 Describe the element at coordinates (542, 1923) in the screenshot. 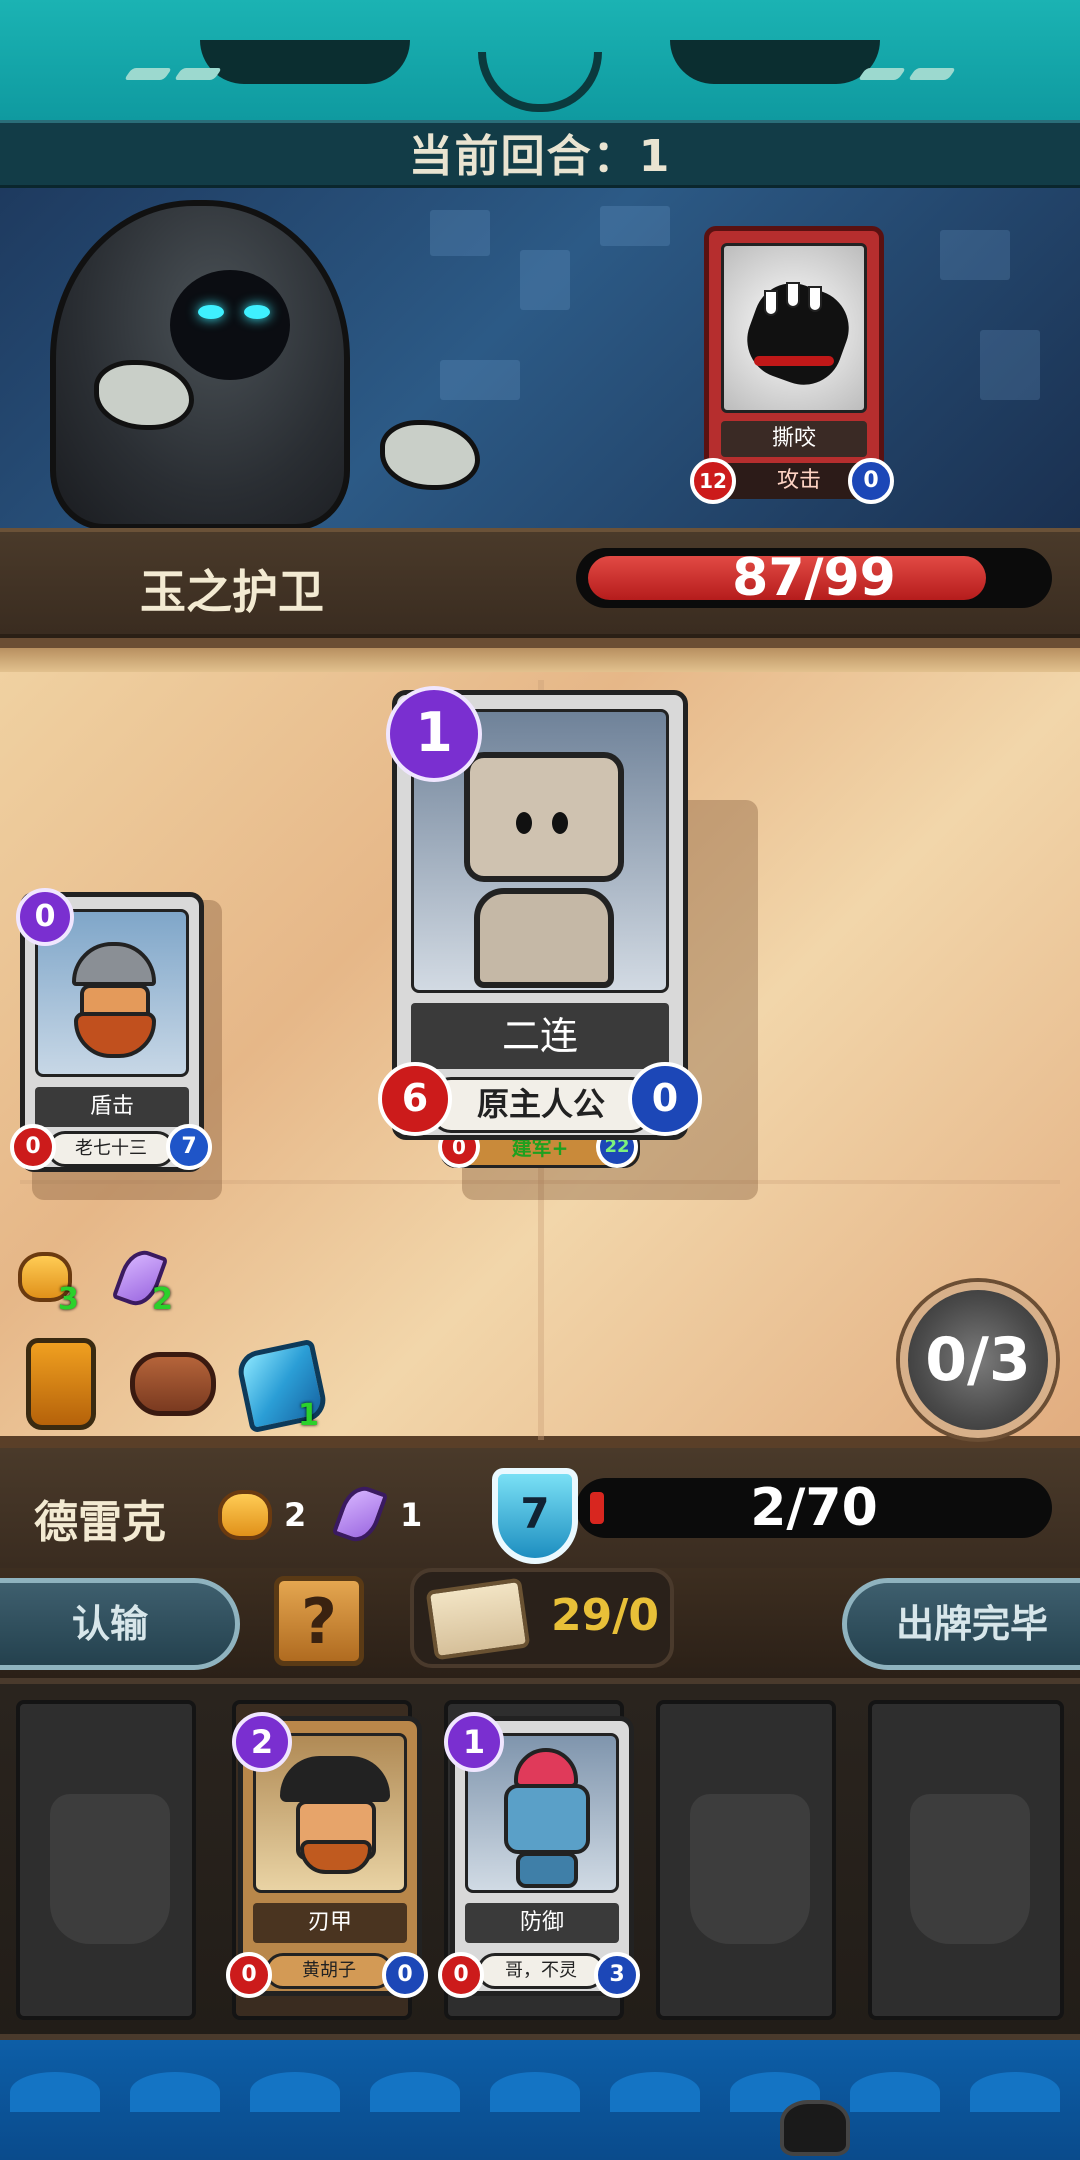

I see `card-name: 防御` at that location.